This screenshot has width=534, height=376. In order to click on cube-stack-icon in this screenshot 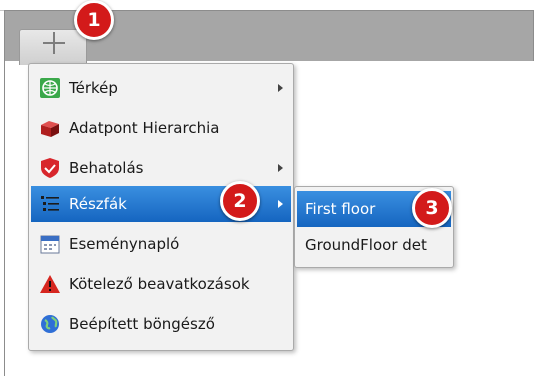, I will do `click(50, 128)`.